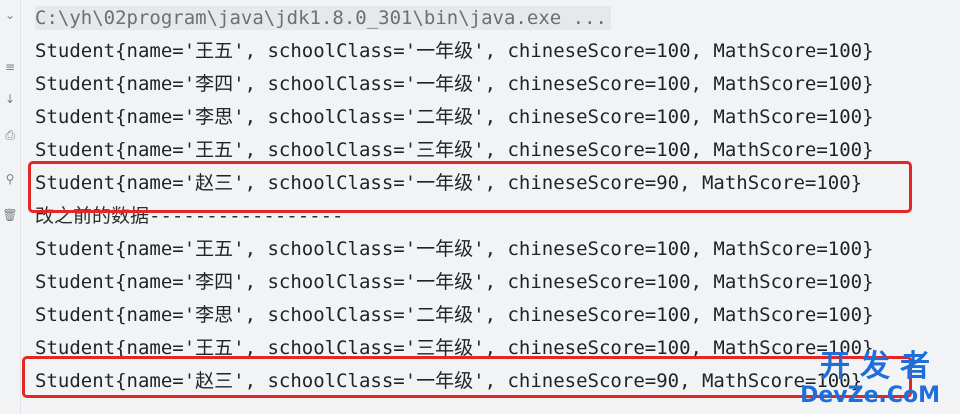  I want to click on watermark-top-text: 开发者, so click(880, 366).